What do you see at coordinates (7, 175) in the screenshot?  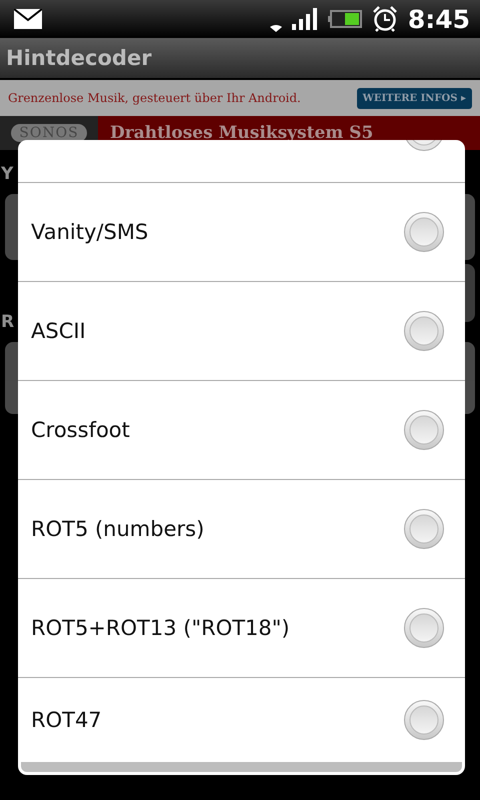 I see `field-label: Y` at bounding box center [7, 175].